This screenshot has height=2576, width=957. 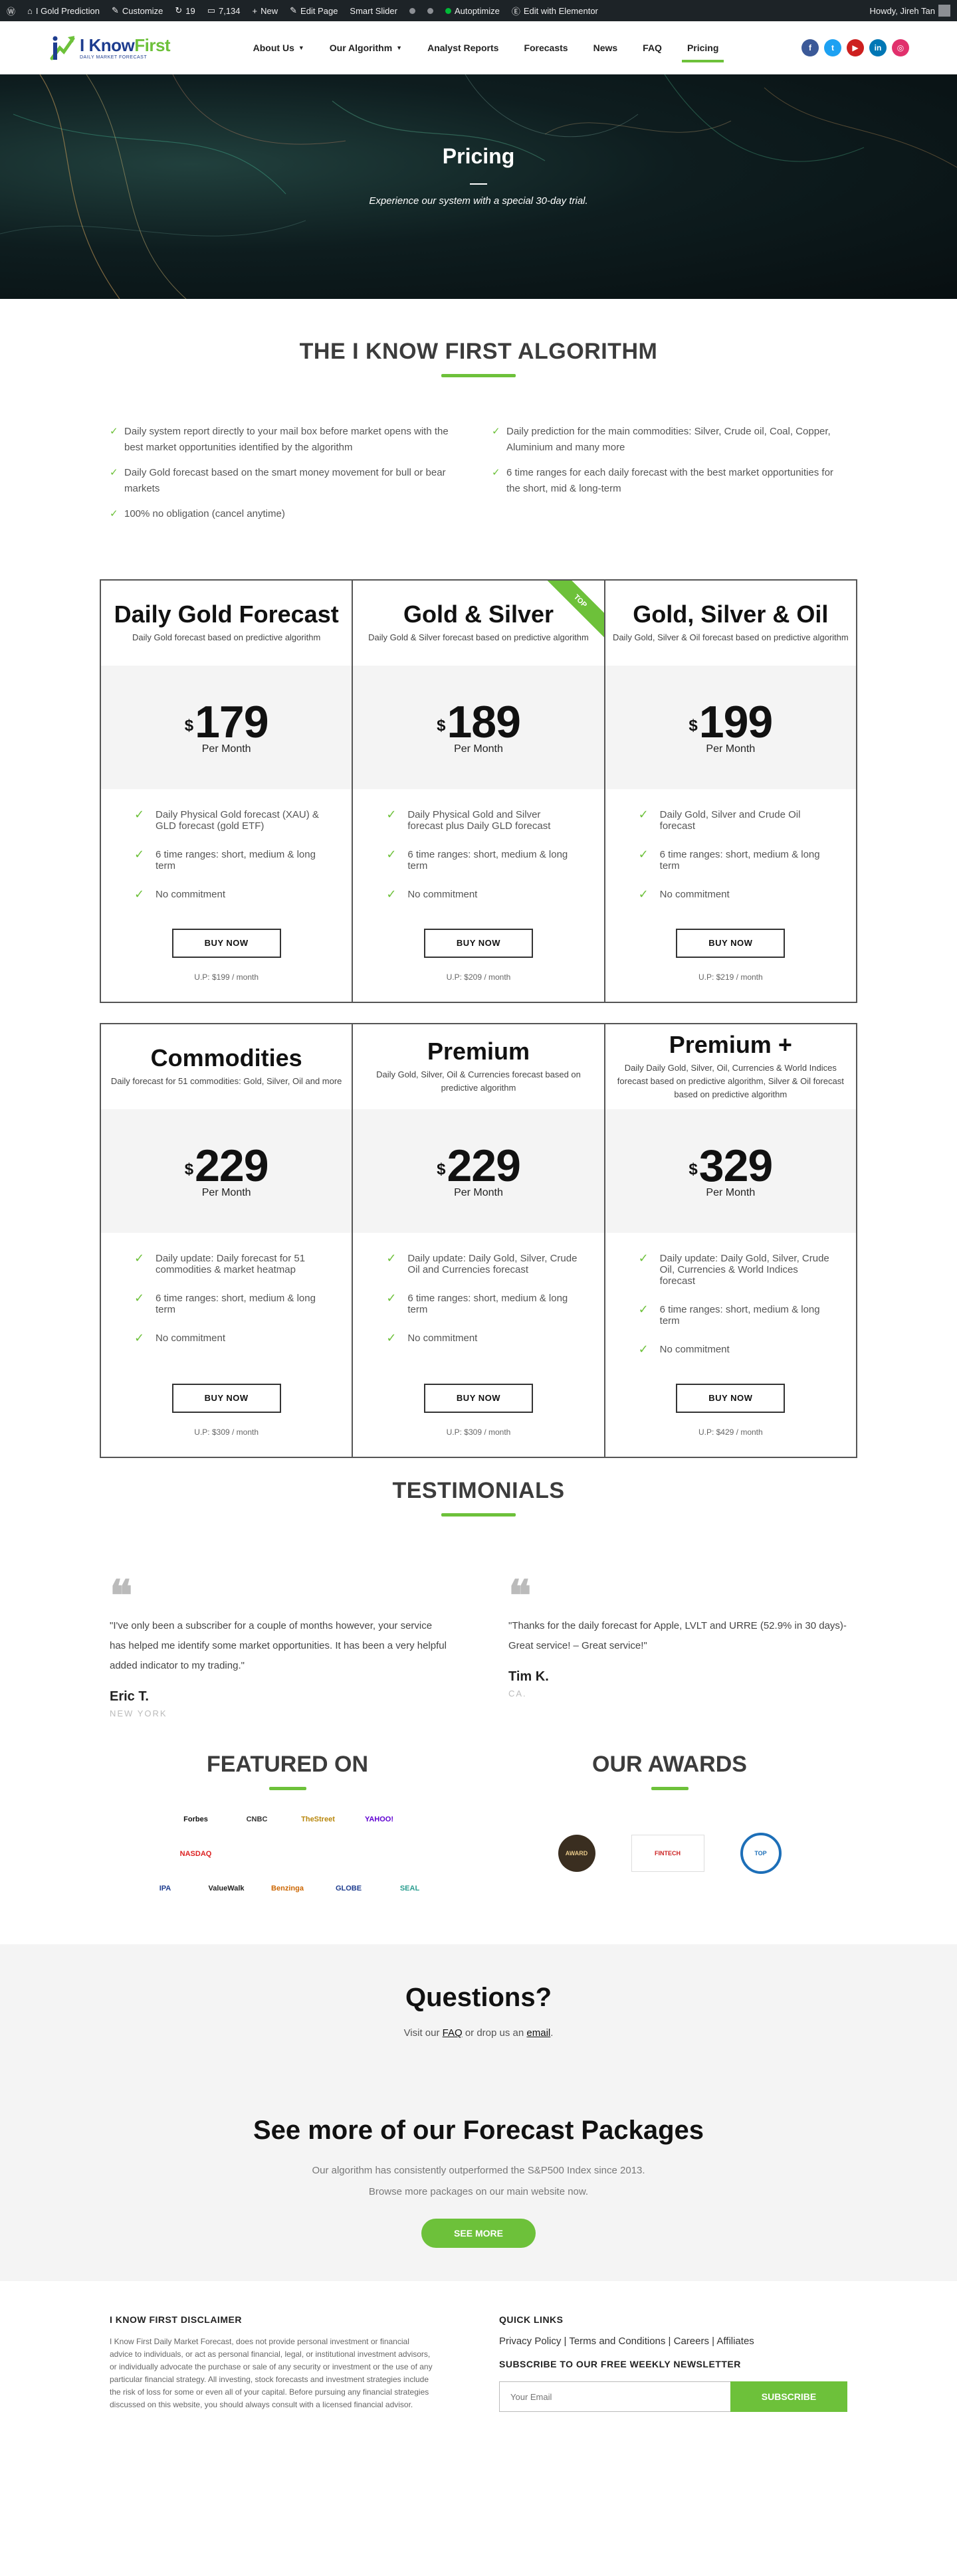 I want to click on wordpress-logo-icon: Ⓦ, so click(x=11, y=11).